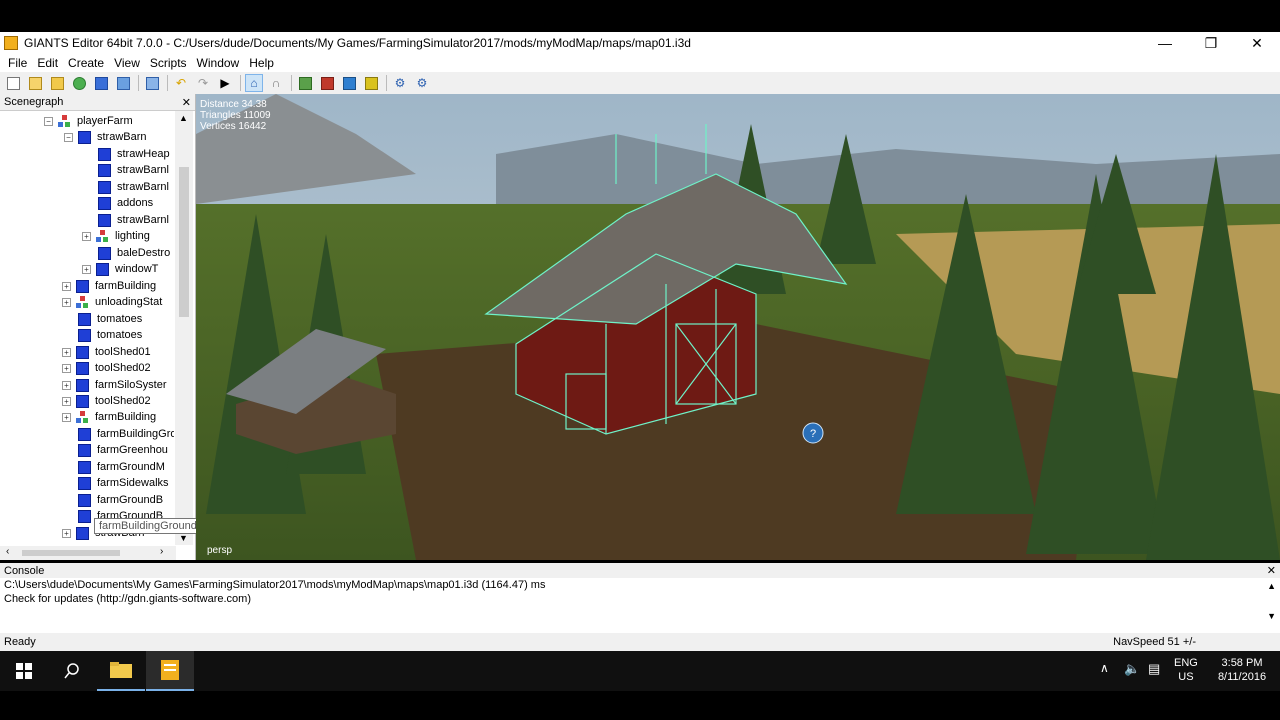 The width and height of the screenshot is (1280, 720). Describe the element at coordinates (72, 671) in the screenshot. I see `search-icon` at that location.